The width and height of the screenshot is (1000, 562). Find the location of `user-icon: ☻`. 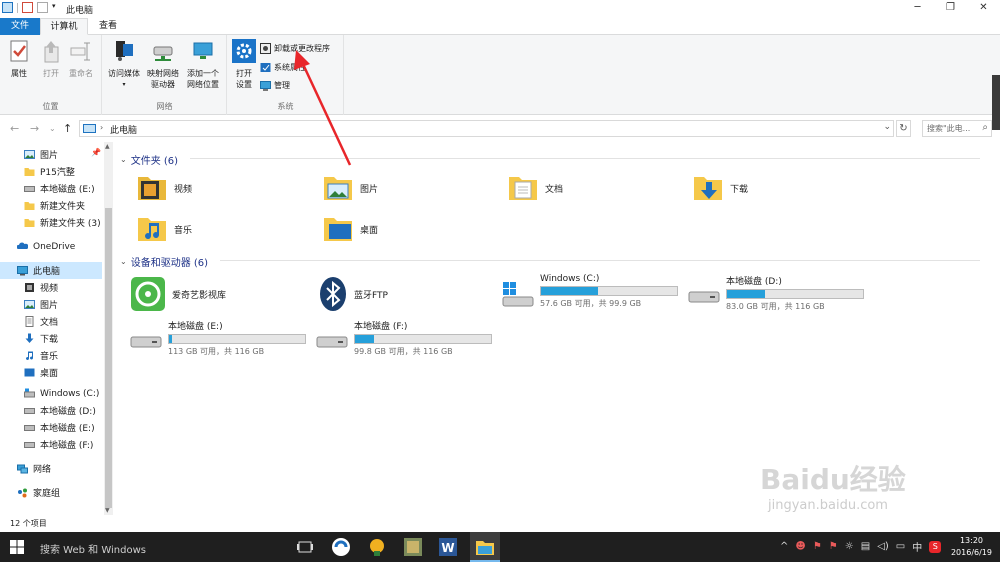

user-icon: ☻ is located at coordinates (800, 546).